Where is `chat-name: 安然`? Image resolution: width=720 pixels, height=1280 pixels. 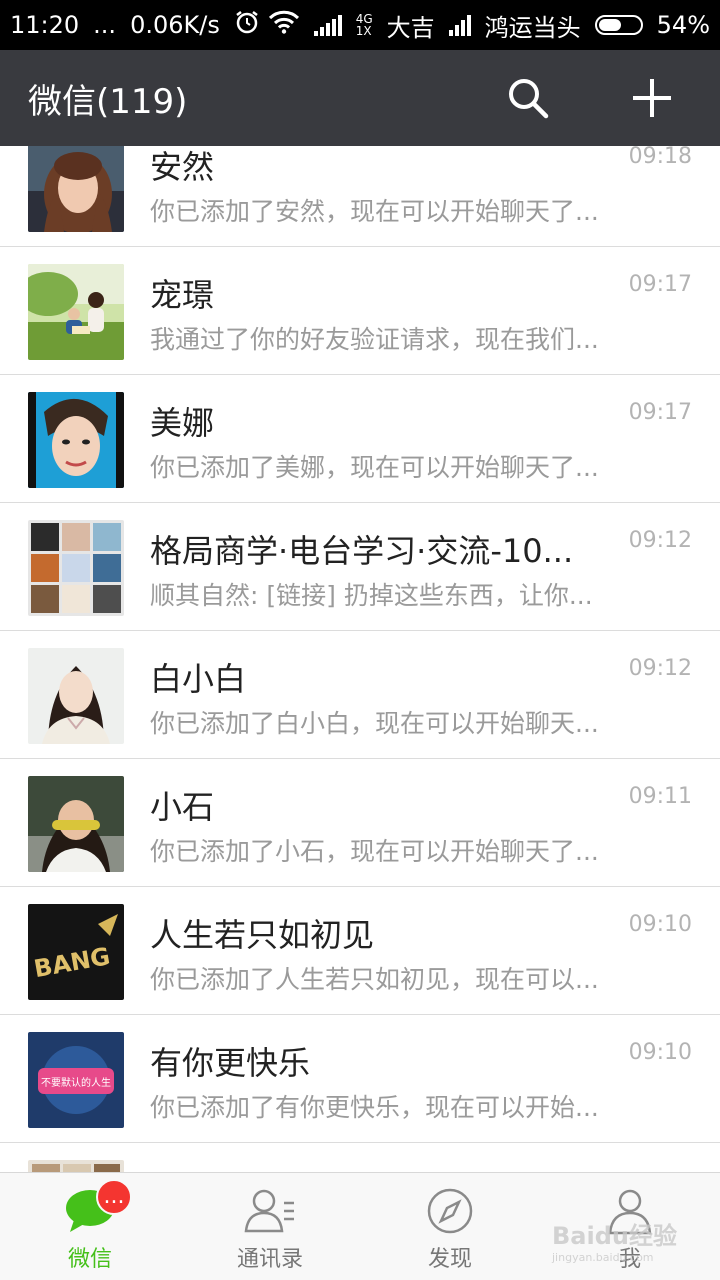
chat-name: 安然 is located at coordinates (182, 167).